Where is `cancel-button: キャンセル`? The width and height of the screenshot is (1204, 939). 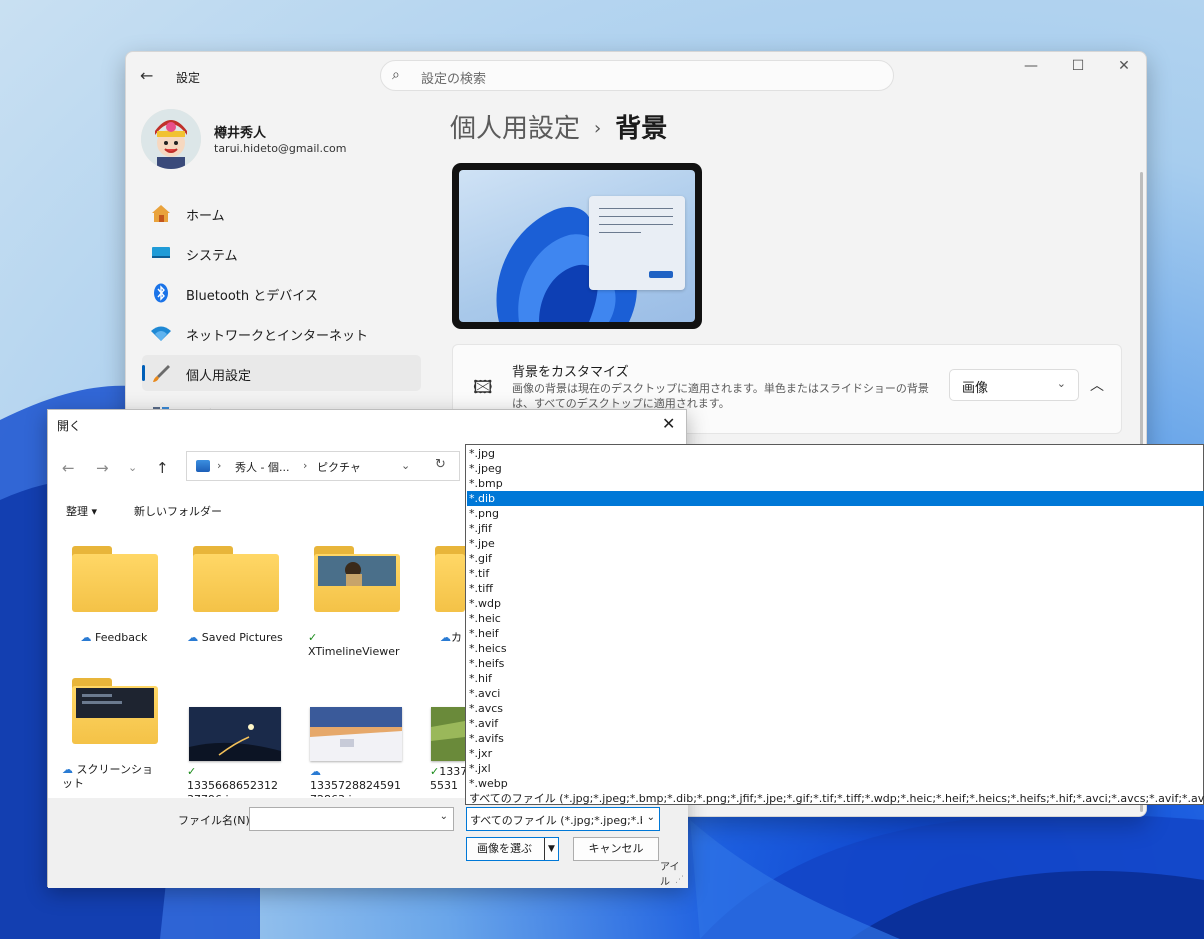
cancel-button: キャンセル is located at coordinates (616, 849).